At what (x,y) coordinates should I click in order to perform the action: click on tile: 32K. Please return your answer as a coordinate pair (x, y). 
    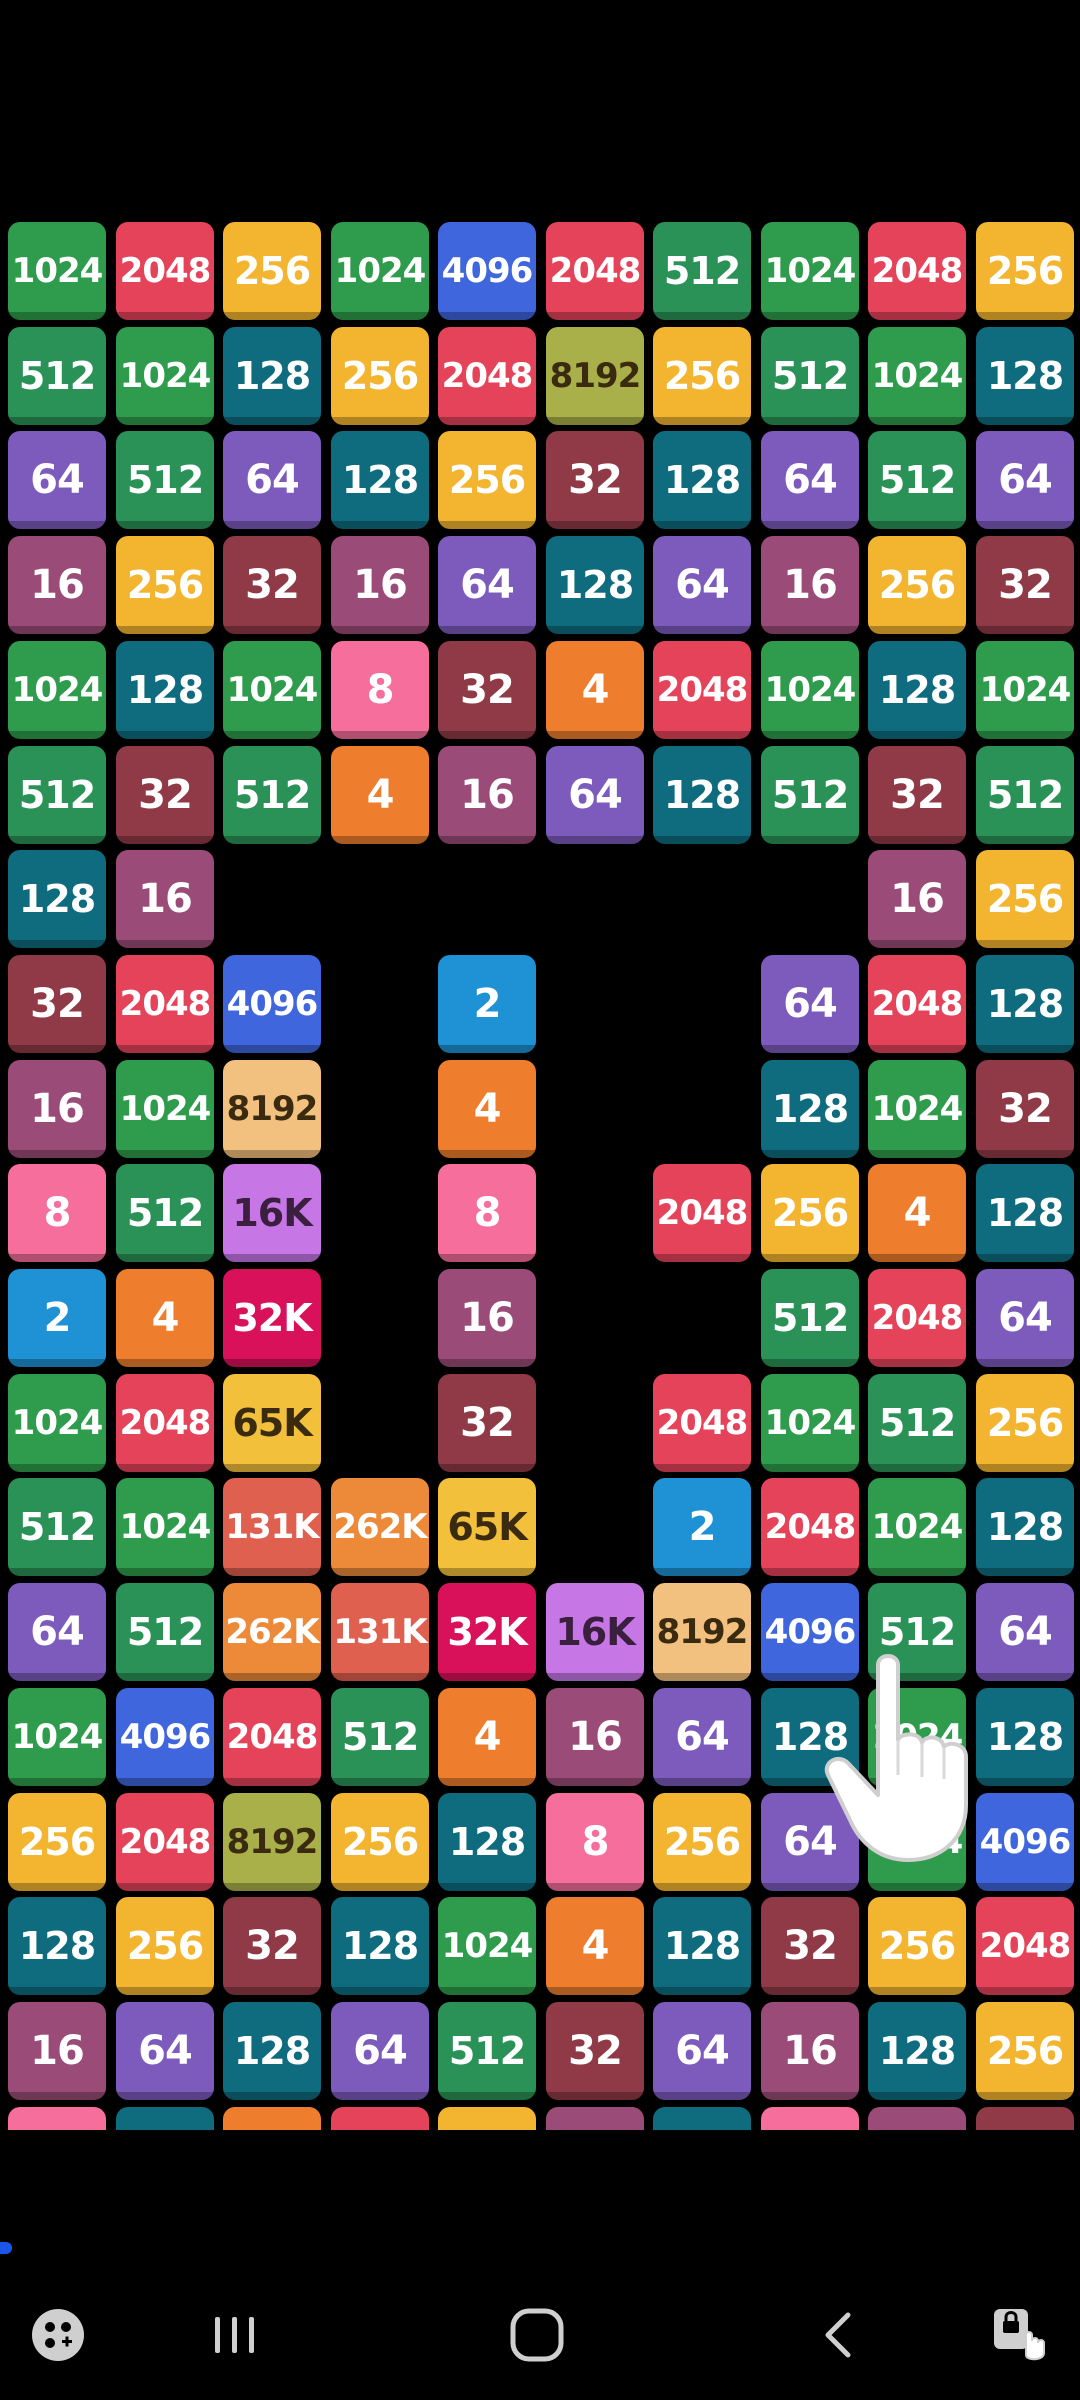
    Looking at the image, I should click on (272, 1318).